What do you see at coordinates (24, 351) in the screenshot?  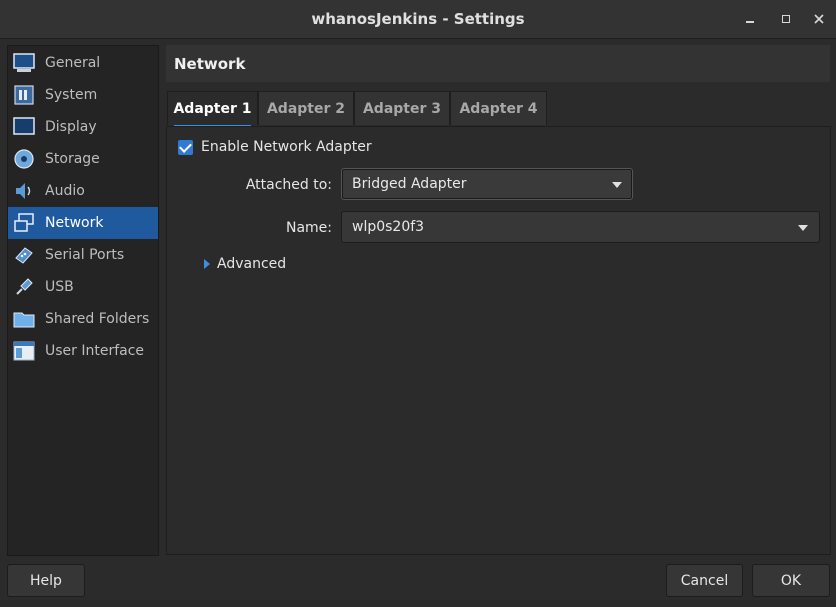 I see `window-icon` at bounding box center [24, 351].